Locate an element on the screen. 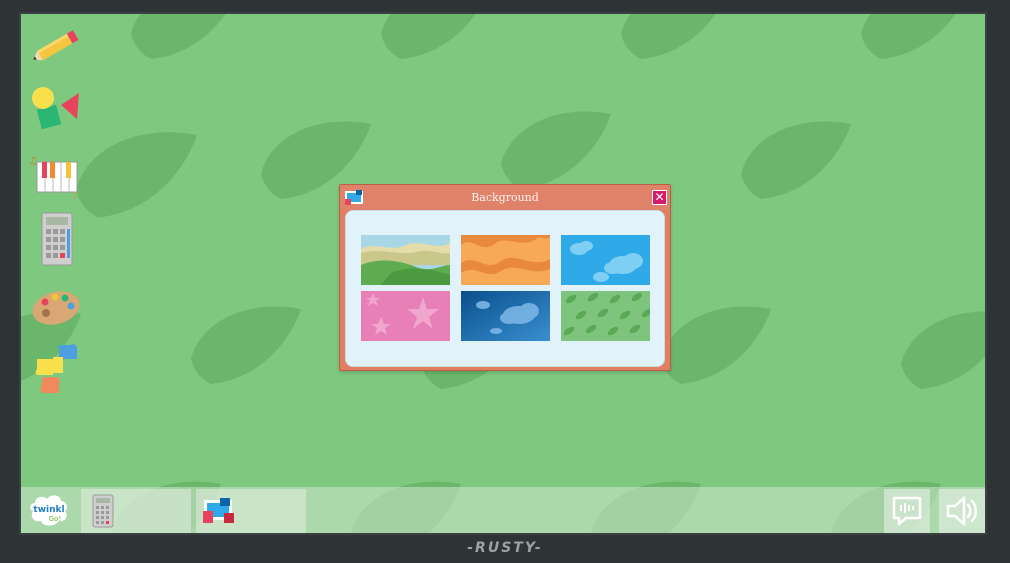 The image size is (1010, 563). speech-bubble-icon is located at coordinates (907, 511).